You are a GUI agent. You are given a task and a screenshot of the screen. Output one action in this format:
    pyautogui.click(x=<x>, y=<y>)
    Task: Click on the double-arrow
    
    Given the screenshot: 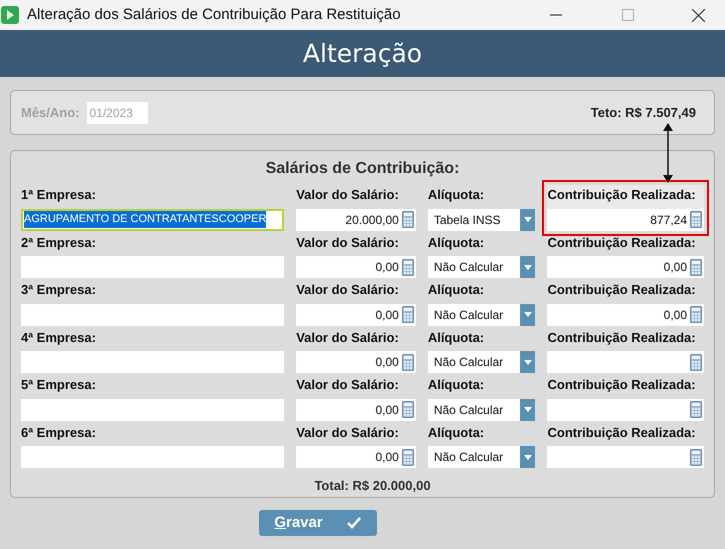 What is the action you would take?
    pyautogui.click(x=668, y=153)
    